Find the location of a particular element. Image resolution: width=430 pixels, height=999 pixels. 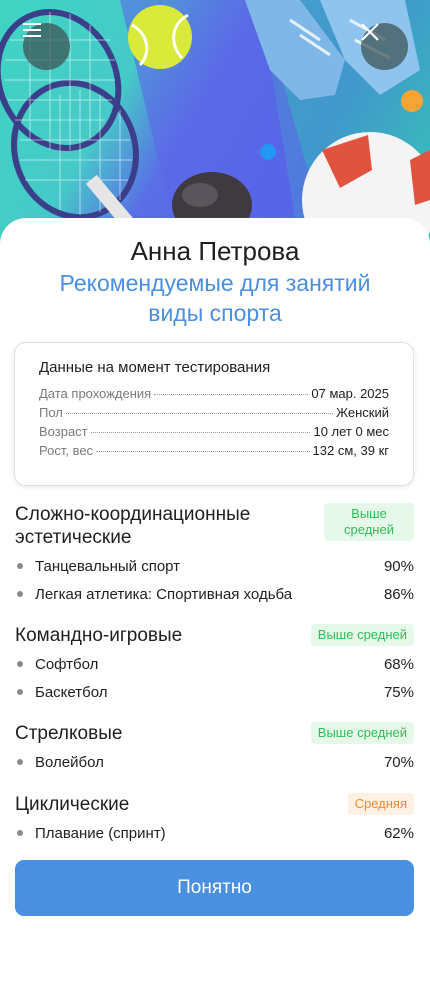

group-title: Командно-игровые is located at coordinates (99, 635).